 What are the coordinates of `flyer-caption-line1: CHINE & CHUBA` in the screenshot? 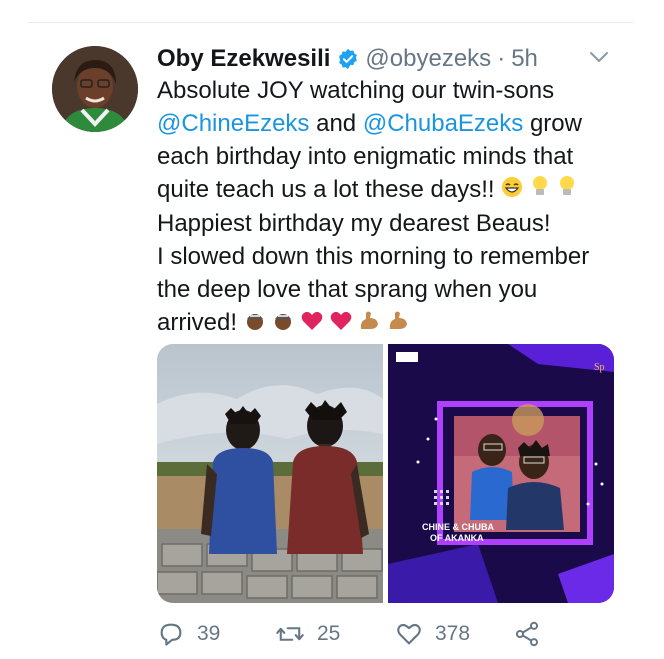 It's located at (458, 527).